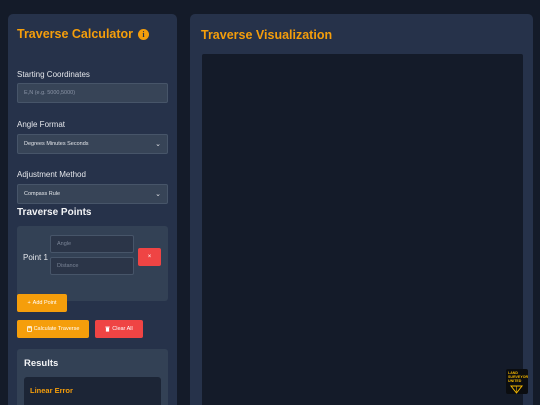 This screenshot has width=540, height=405. Describe the element at coordinates (107, 329) in the screenshot. I see `trash-icon` at that location.